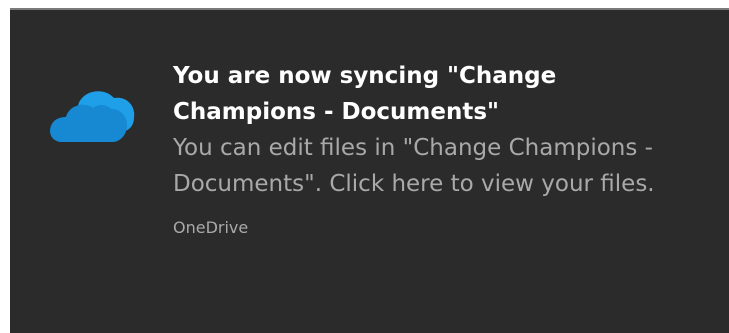  I want to click on toast-source-app: OneDrive, so click(211, 227).